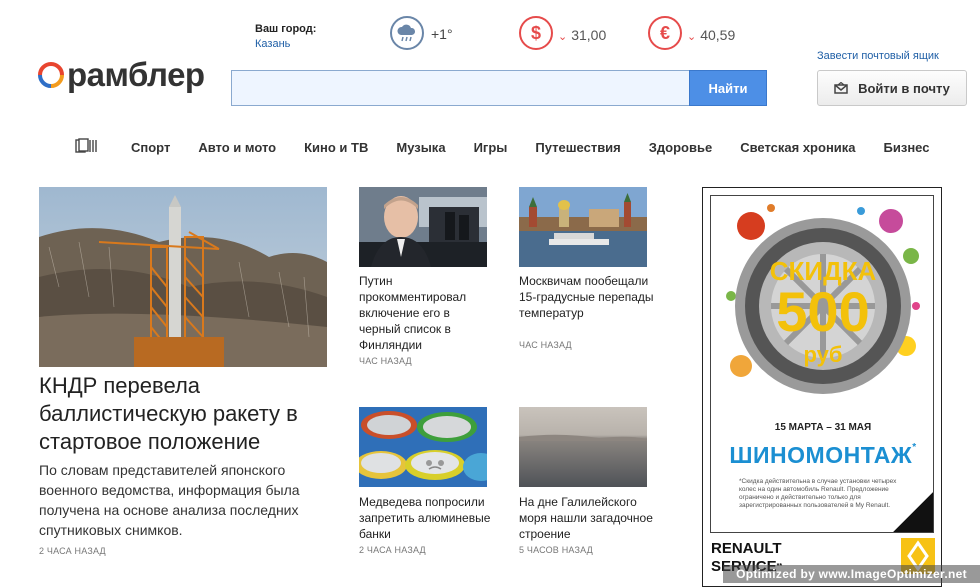  I want to click on envelope-icon, so click(841, 88).